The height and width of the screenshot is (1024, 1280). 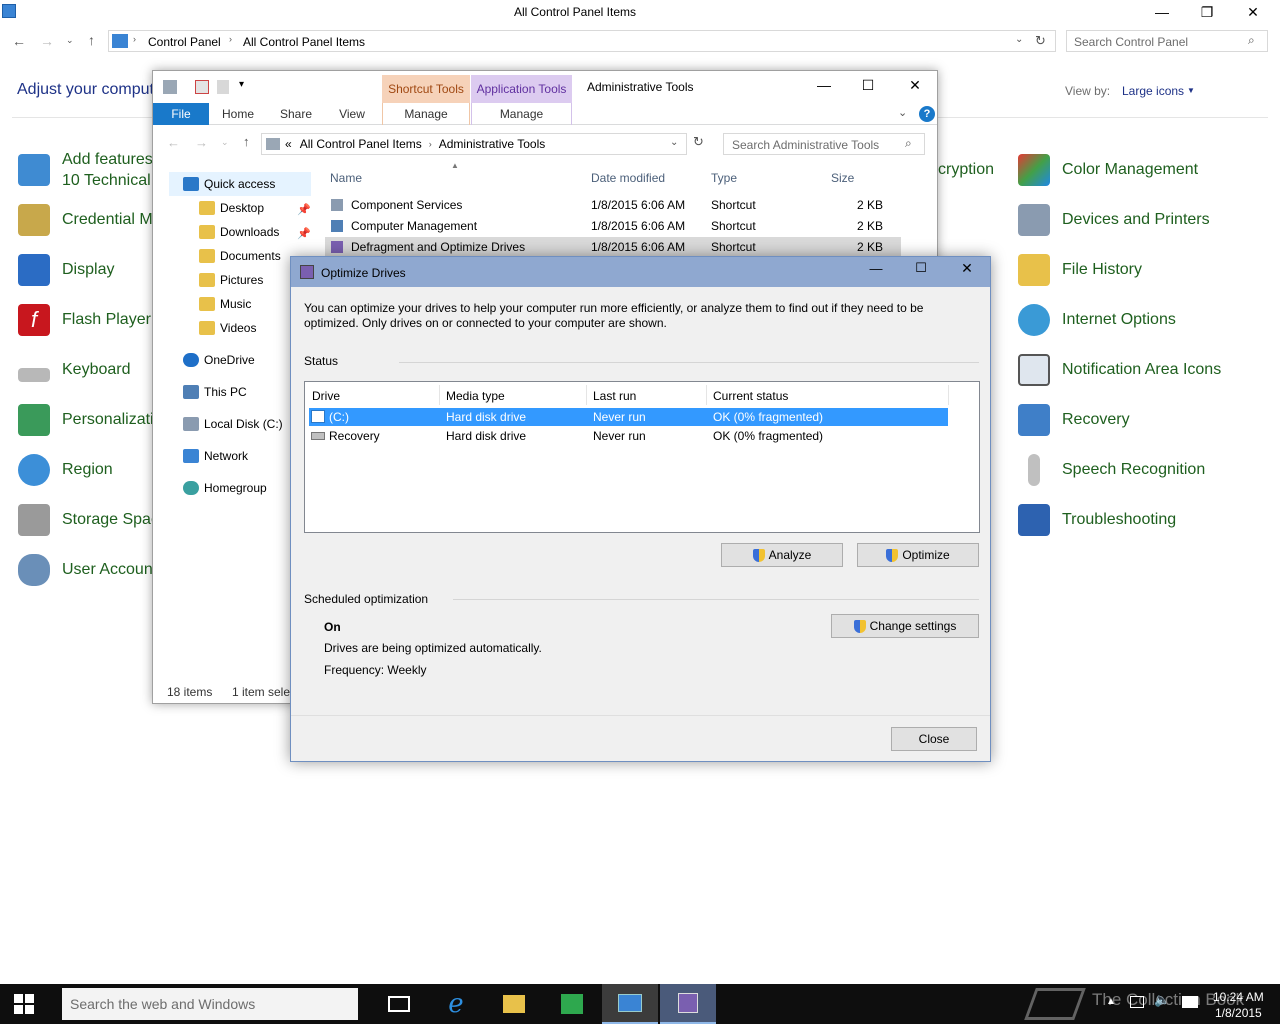 What do you see at coordinates (630, 1004) in the screenshot?
I see `taskbar-control-panel` at bounding box center [630, 1004].